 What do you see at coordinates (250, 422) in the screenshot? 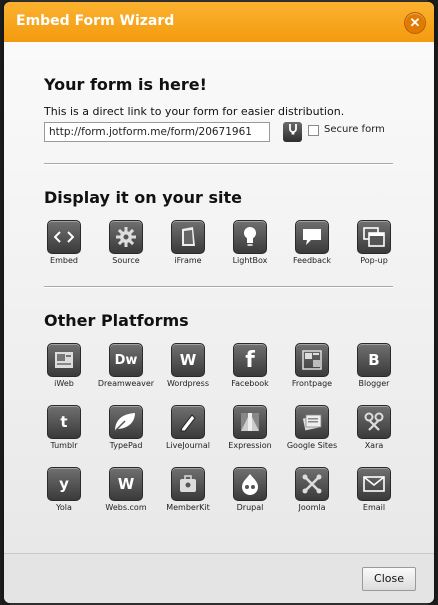
I see `expression-icon` at bounding box center [250, 422].